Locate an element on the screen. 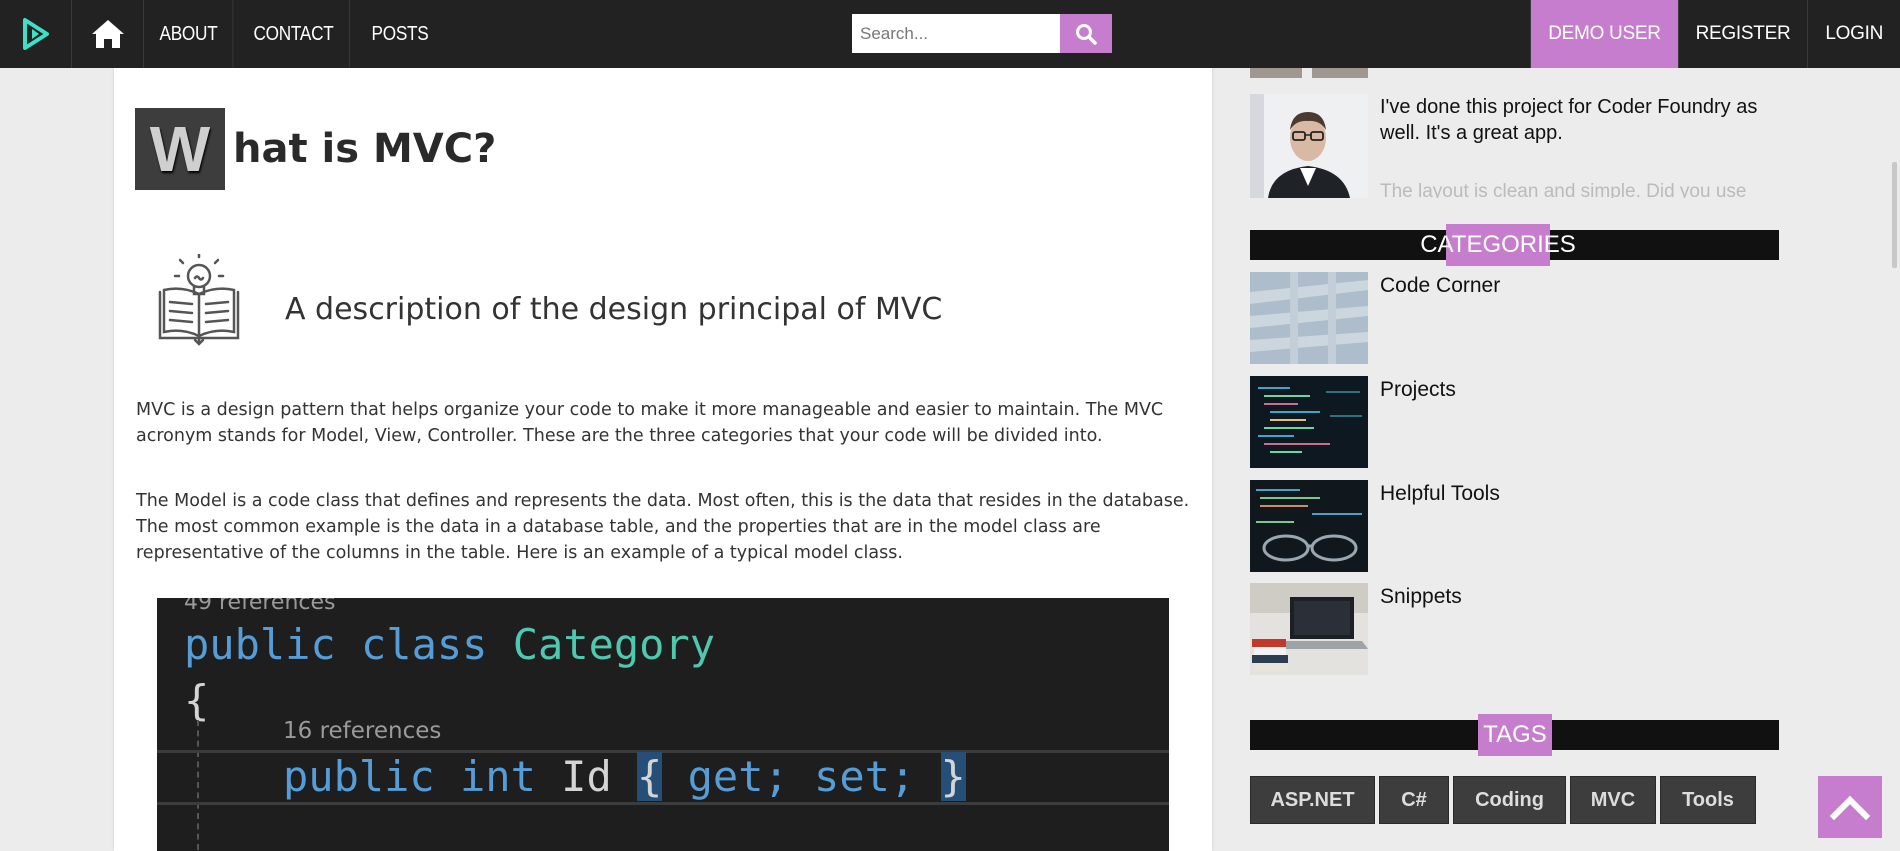 The image size is (1900, 851). play-logo-icon is located at coordinates (35, 34).